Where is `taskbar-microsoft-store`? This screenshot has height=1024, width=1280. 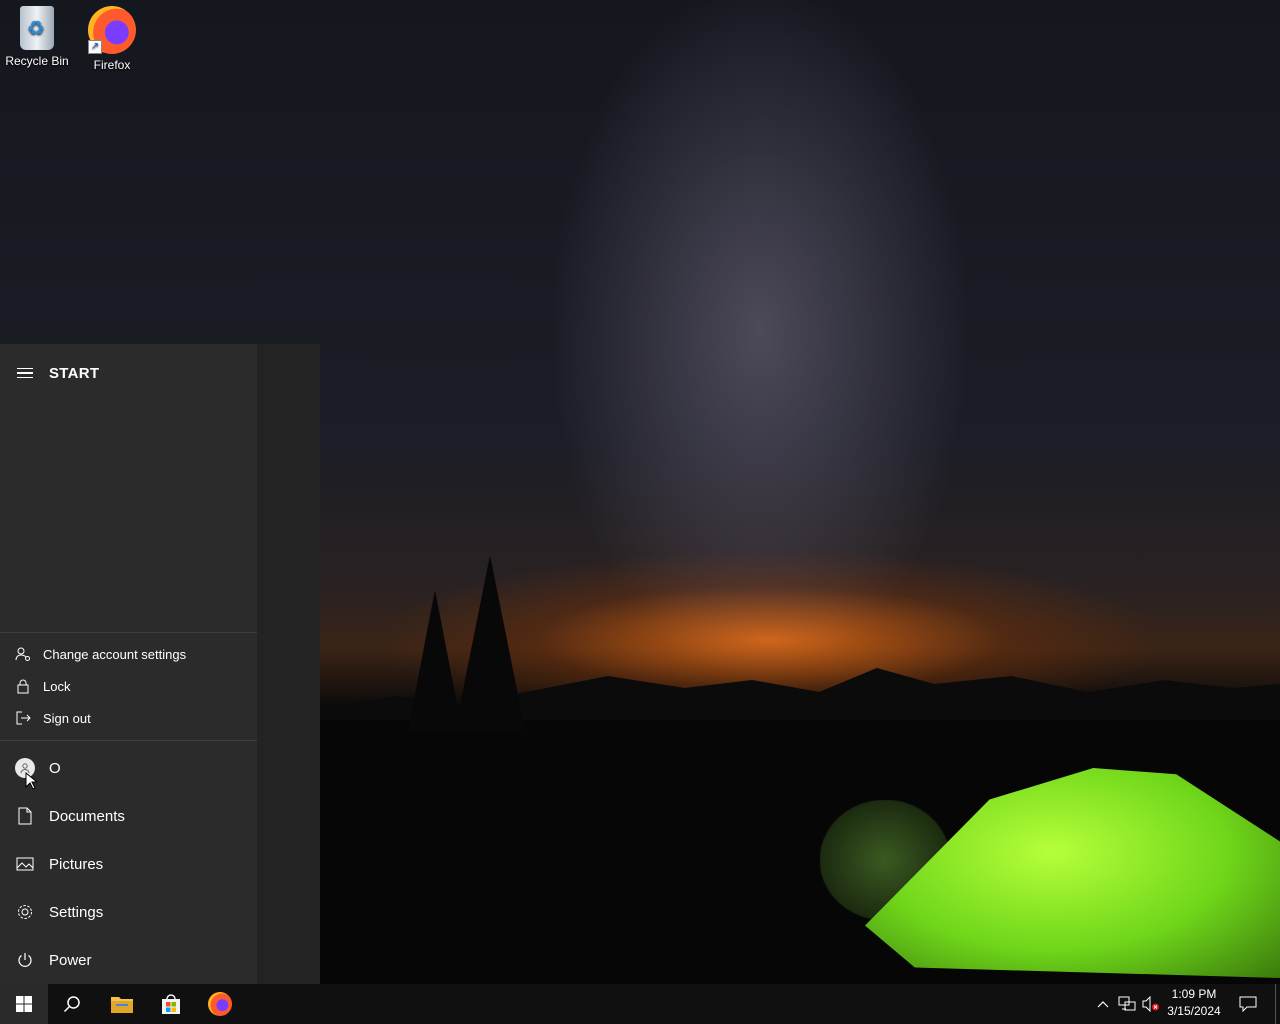
taskbar-microsoft-store is located at coordinates (171, 1004).